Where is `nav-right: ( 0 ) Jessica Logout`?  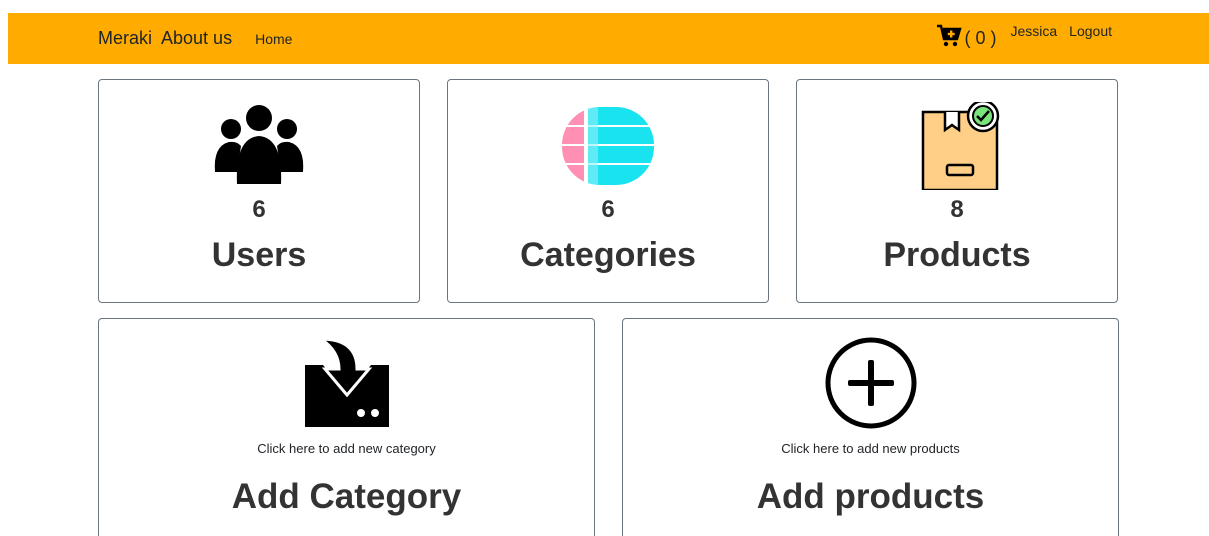
nav-right: ( 0 ) Jessica Logout is located at coordinates (1024, 35).